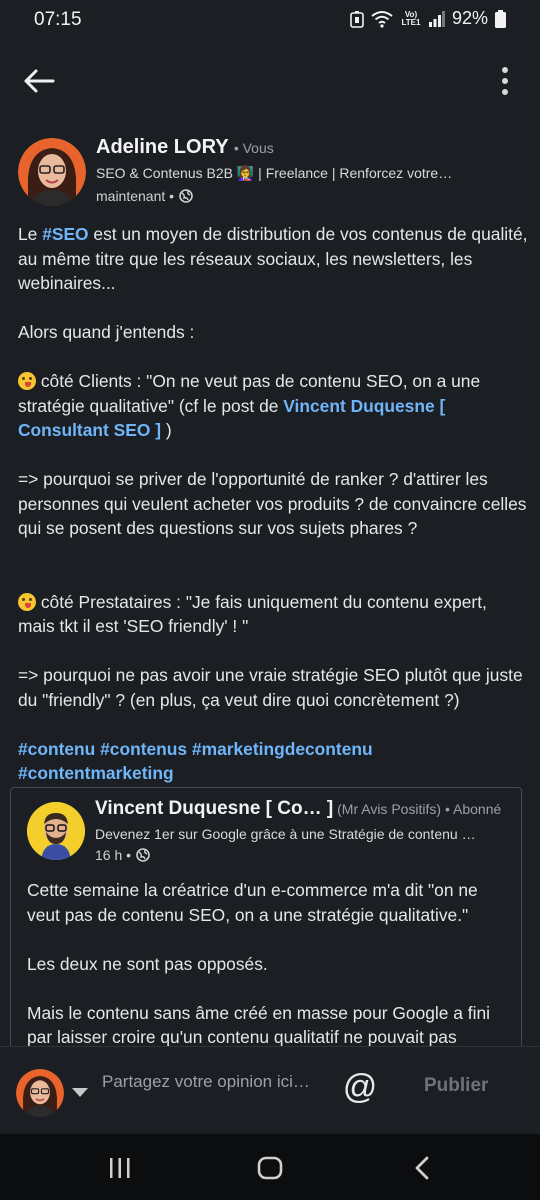  What do you see at coordinates (382, 19) in the screenshot?
I see `wifi-icon` at bounding box center [382, 19].